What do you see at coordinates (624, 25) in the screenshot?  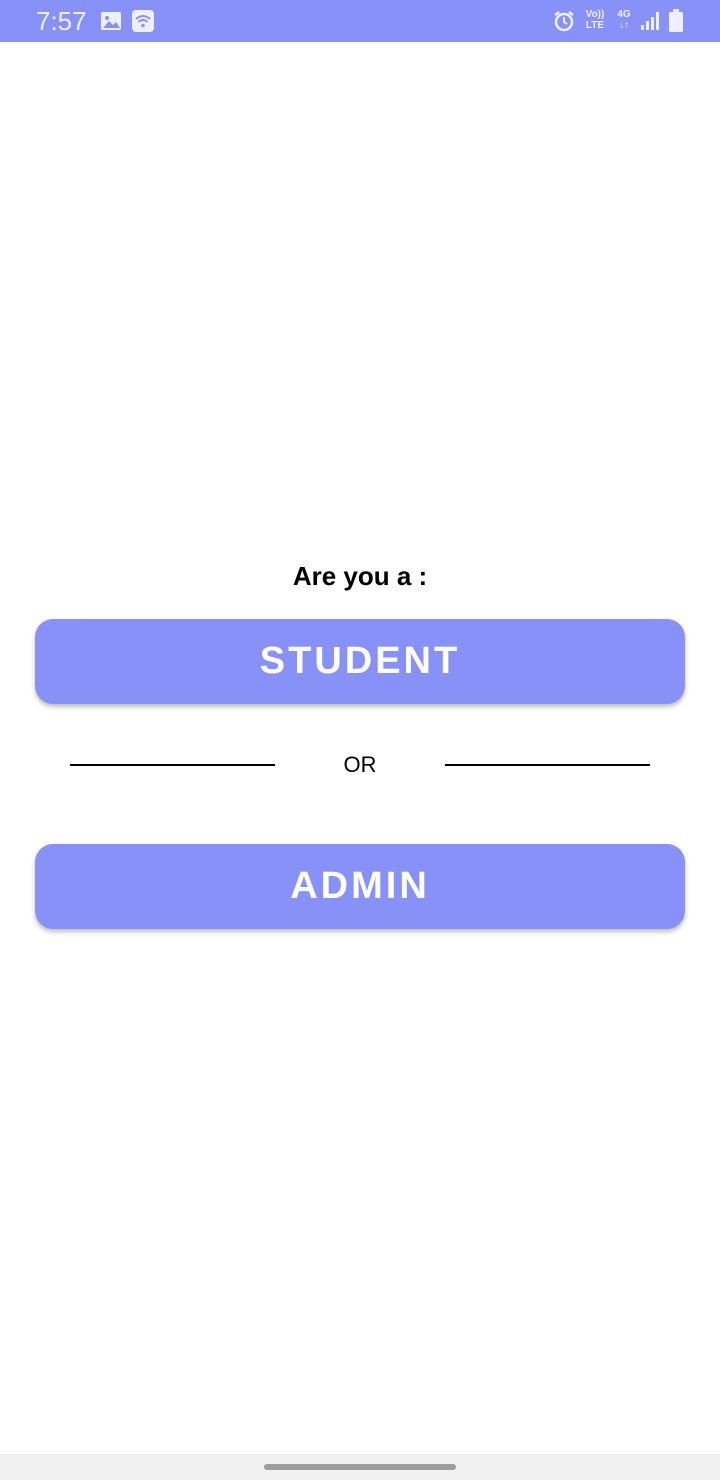 I see `network-arrows: ↓↑` at bounding box center [624, 25].